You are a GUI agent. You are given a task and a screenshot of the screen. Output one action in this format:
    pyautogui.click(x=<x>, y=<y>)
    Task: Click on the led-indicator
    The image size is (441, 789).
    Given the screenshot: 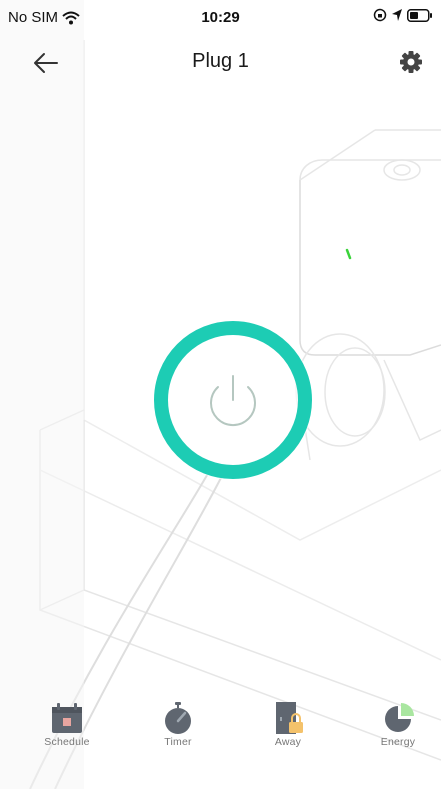 What is the action you would take?
    pyautogui.click(x=348, y=254)
    